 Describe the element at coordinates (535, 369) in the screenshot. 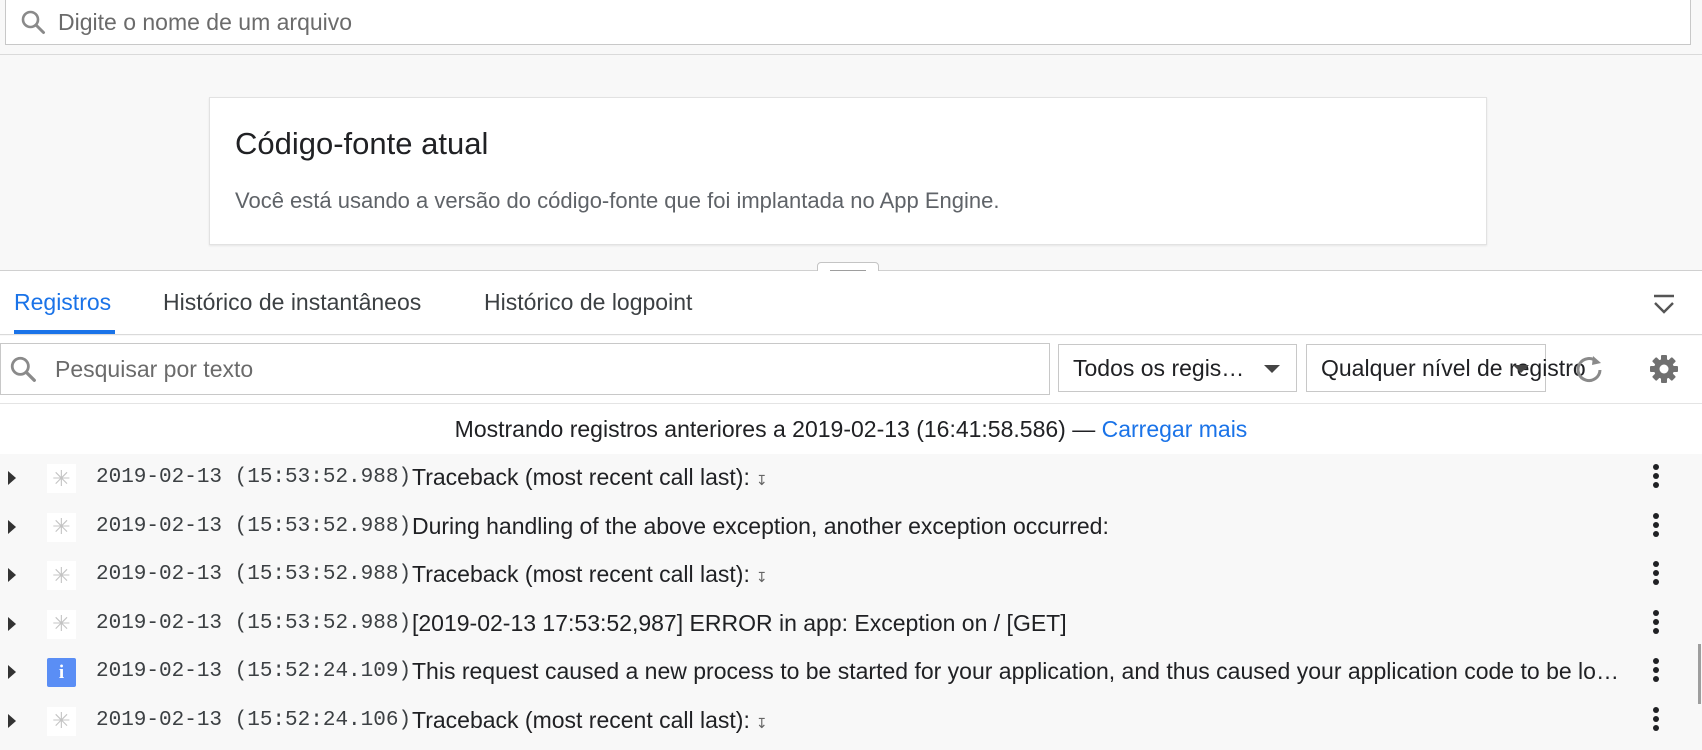

I see `log-search-input` at that location.